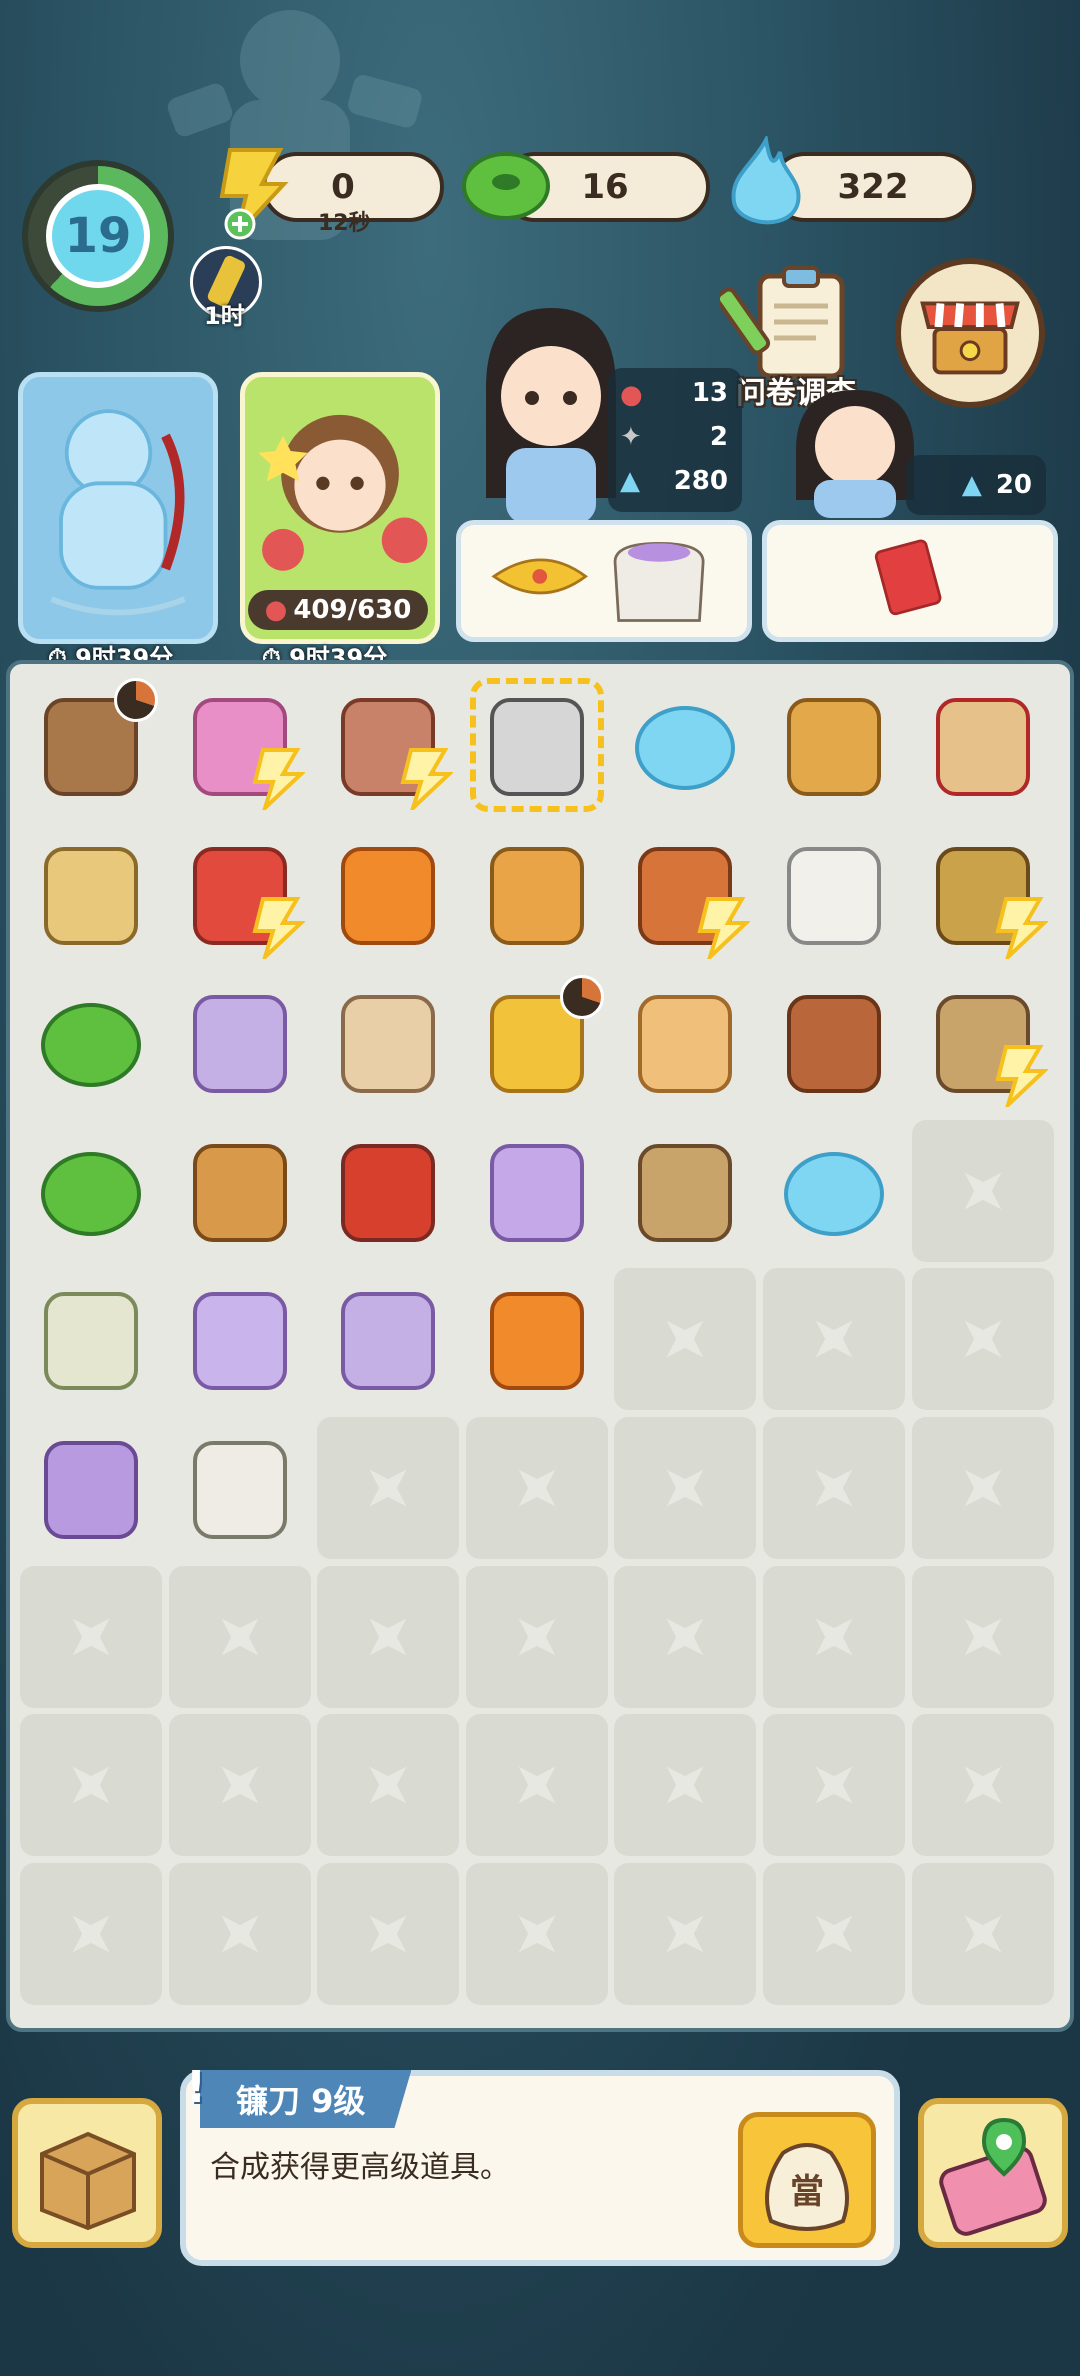 The image size is (1080, 2376). I want to click on player-level-ring: 19, so click(98, 236).